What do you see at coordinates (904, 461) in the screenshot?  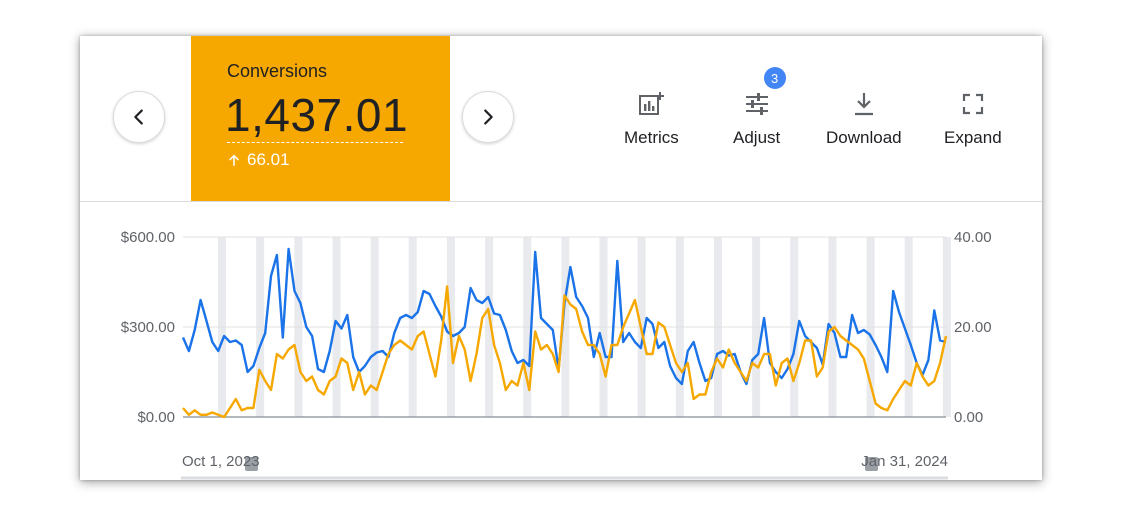 I see `end-date-label: Jan 31, 2024` at bounding box center [904, 461].